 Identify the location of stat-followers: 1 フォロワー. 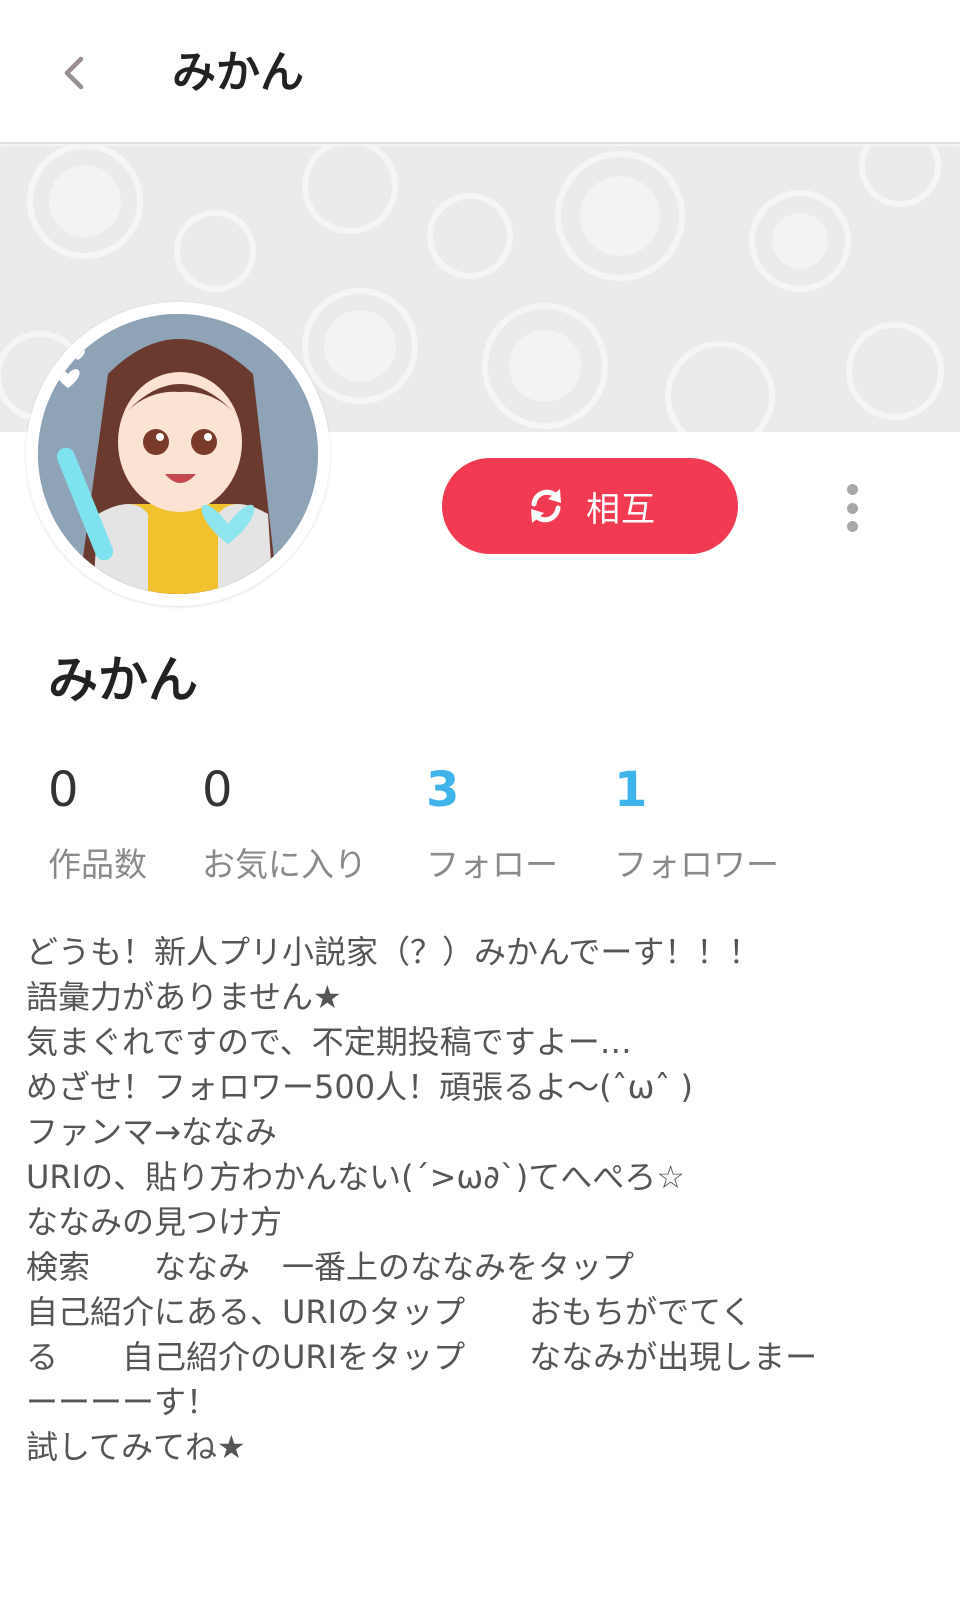
(696, 823).